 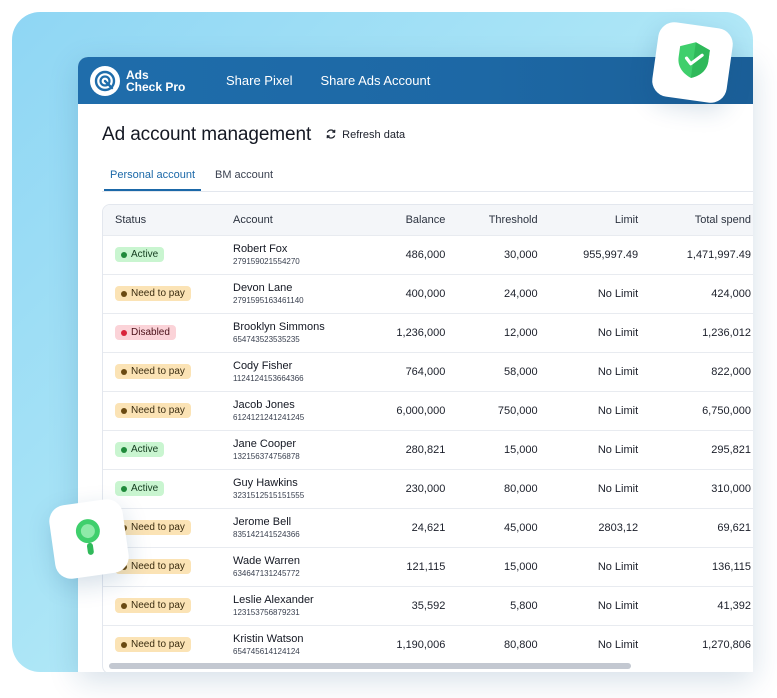 What do you see at coordinates (409, 220) in the screenshot?
I see `column-header-balance: Balance` at bounding box center [409, 220].